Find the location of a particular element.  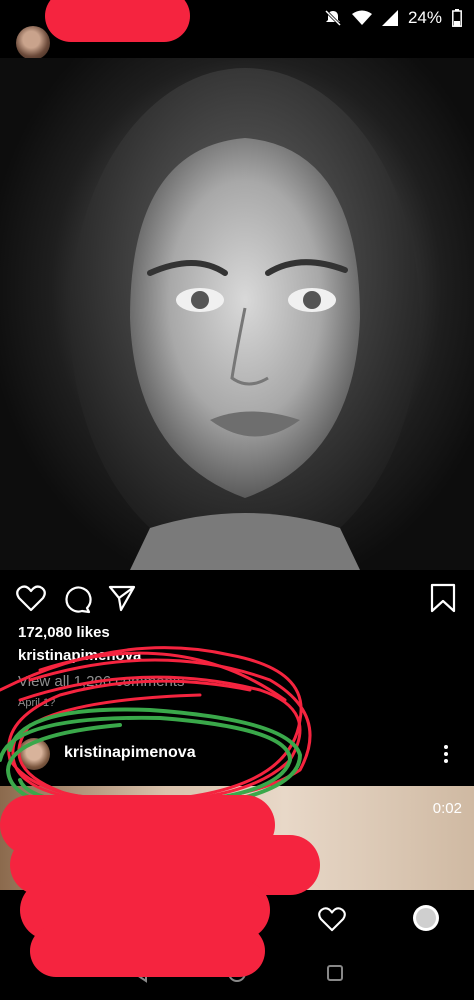

post-date: April 1? is located at coordinates (37, 703).